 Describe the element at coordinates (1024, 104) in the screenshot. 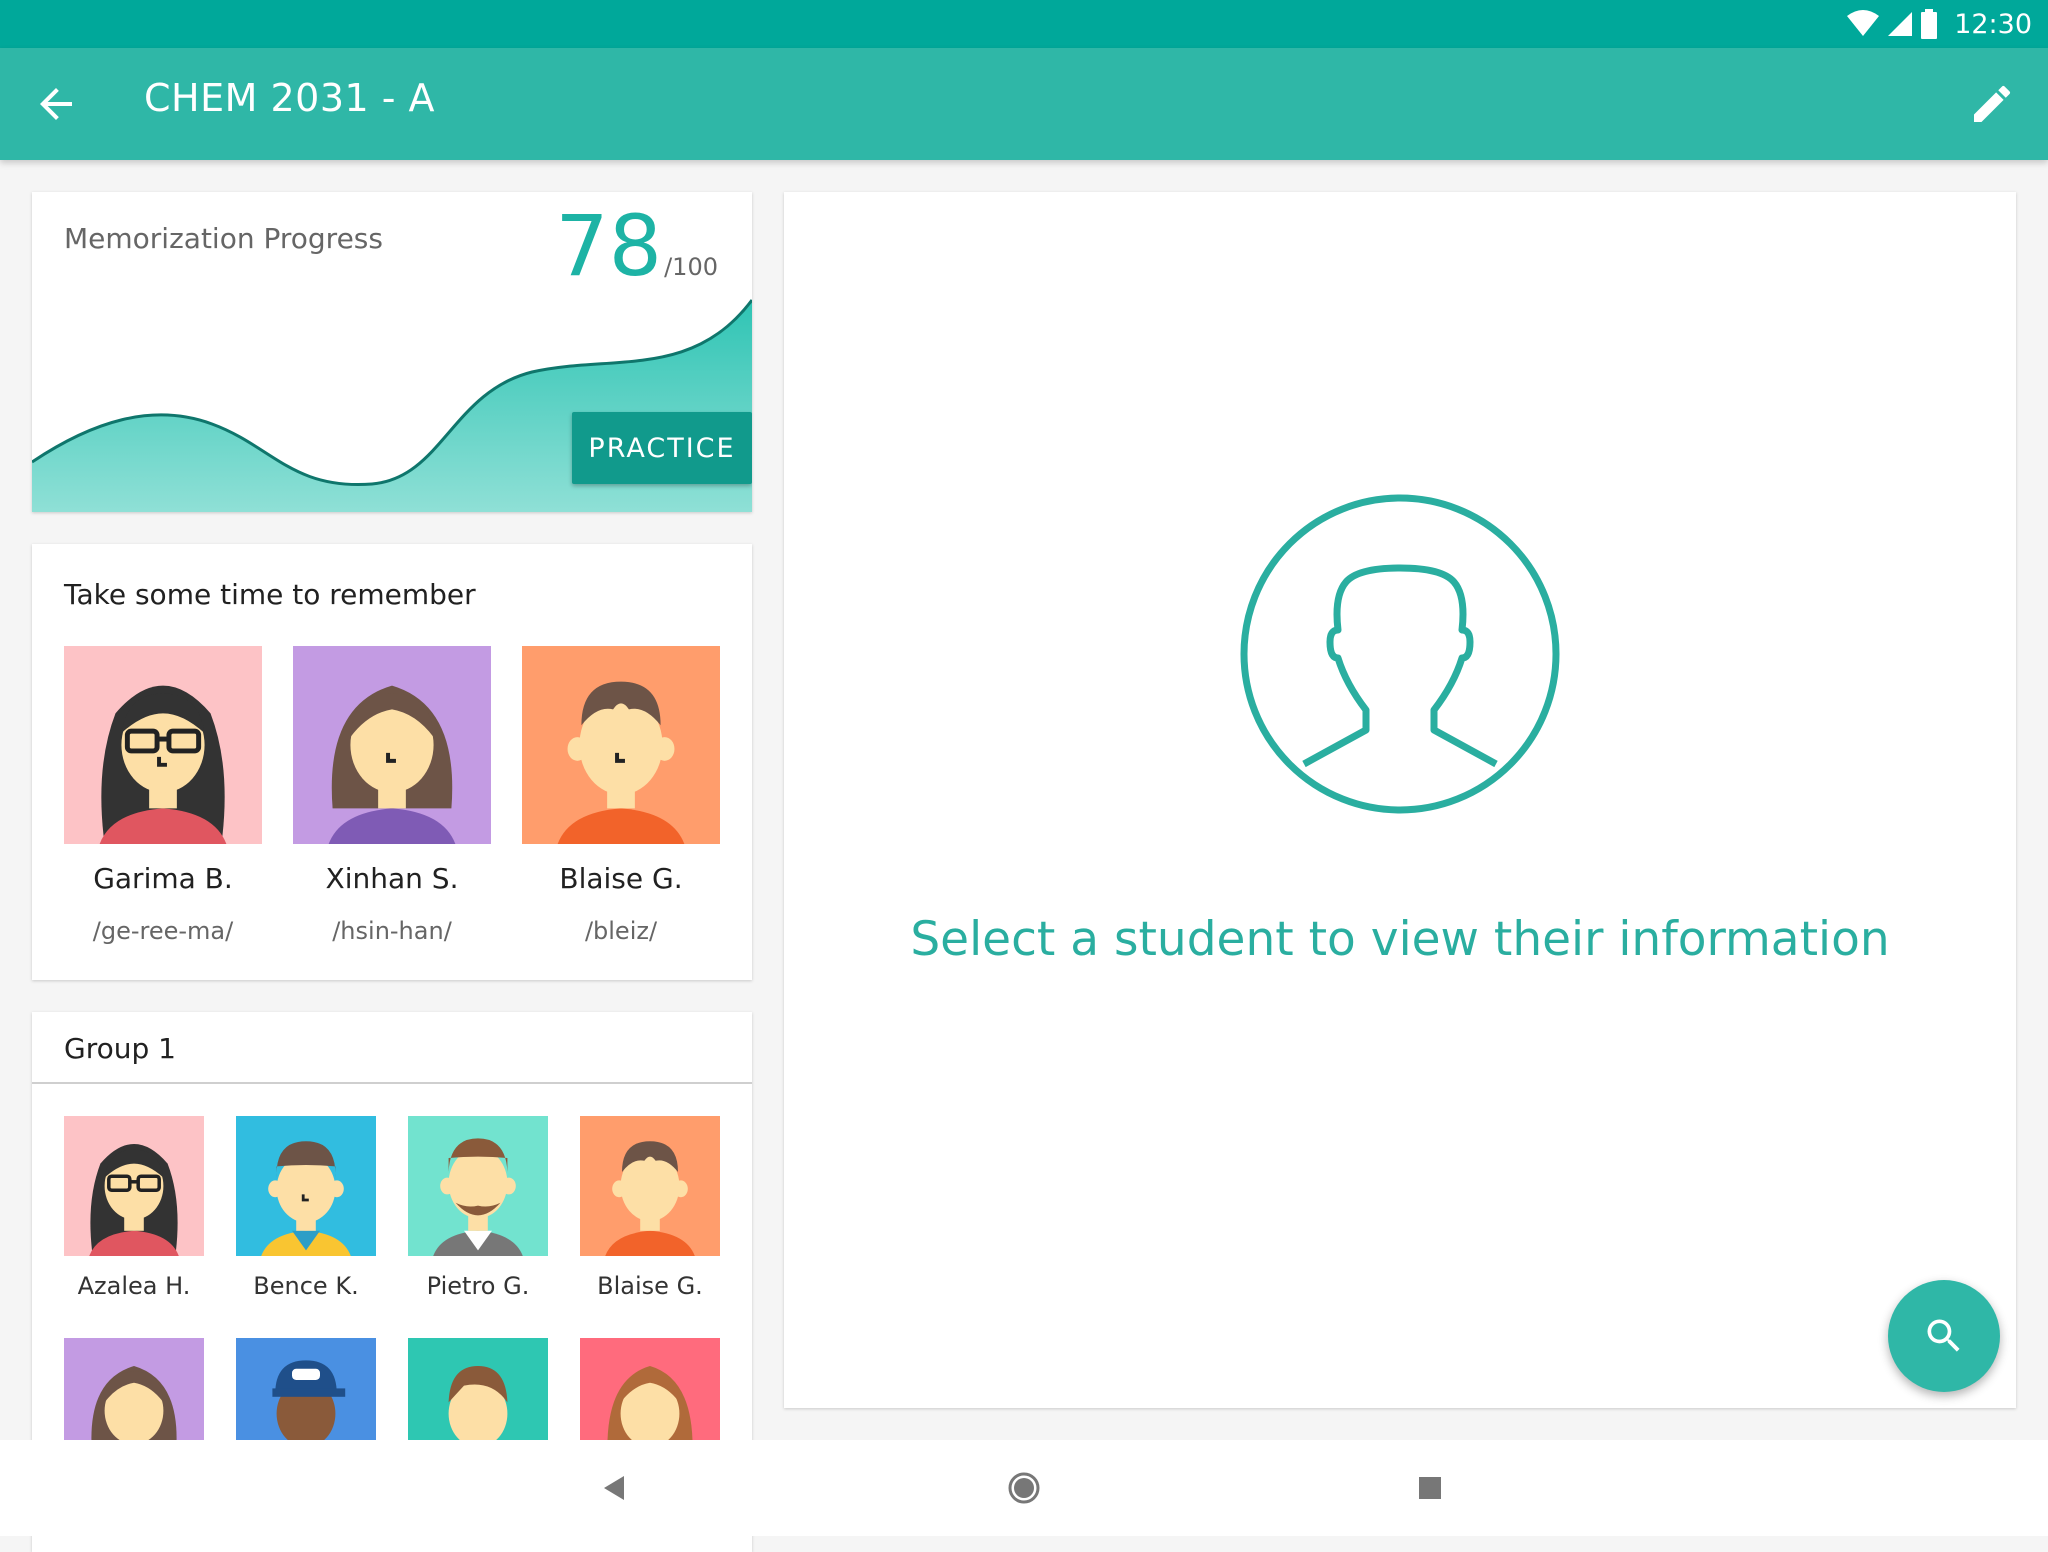

I see `app-bar: CHEM 2031 - A` at that location.